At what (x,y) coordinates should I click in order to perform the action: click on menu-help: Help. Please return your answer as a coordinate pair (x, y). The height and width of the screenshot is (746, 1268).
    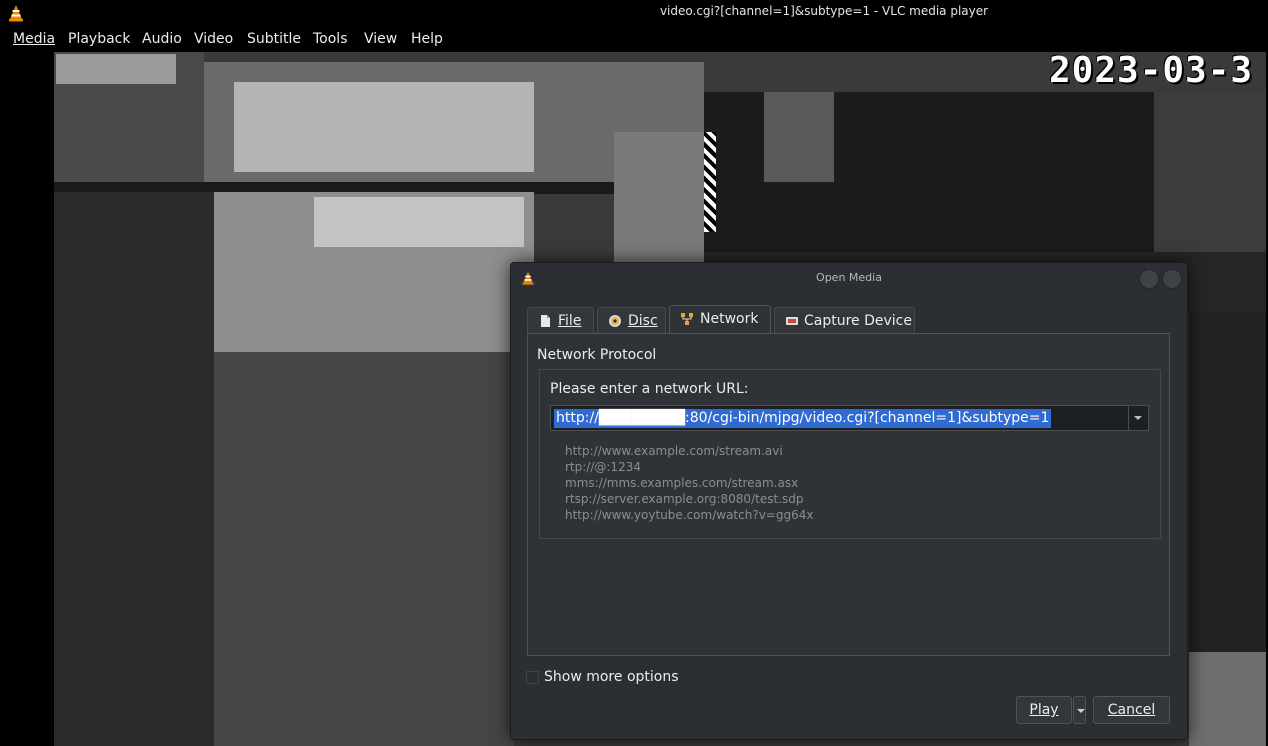
    Looking at the image, I should click on (427, 39).